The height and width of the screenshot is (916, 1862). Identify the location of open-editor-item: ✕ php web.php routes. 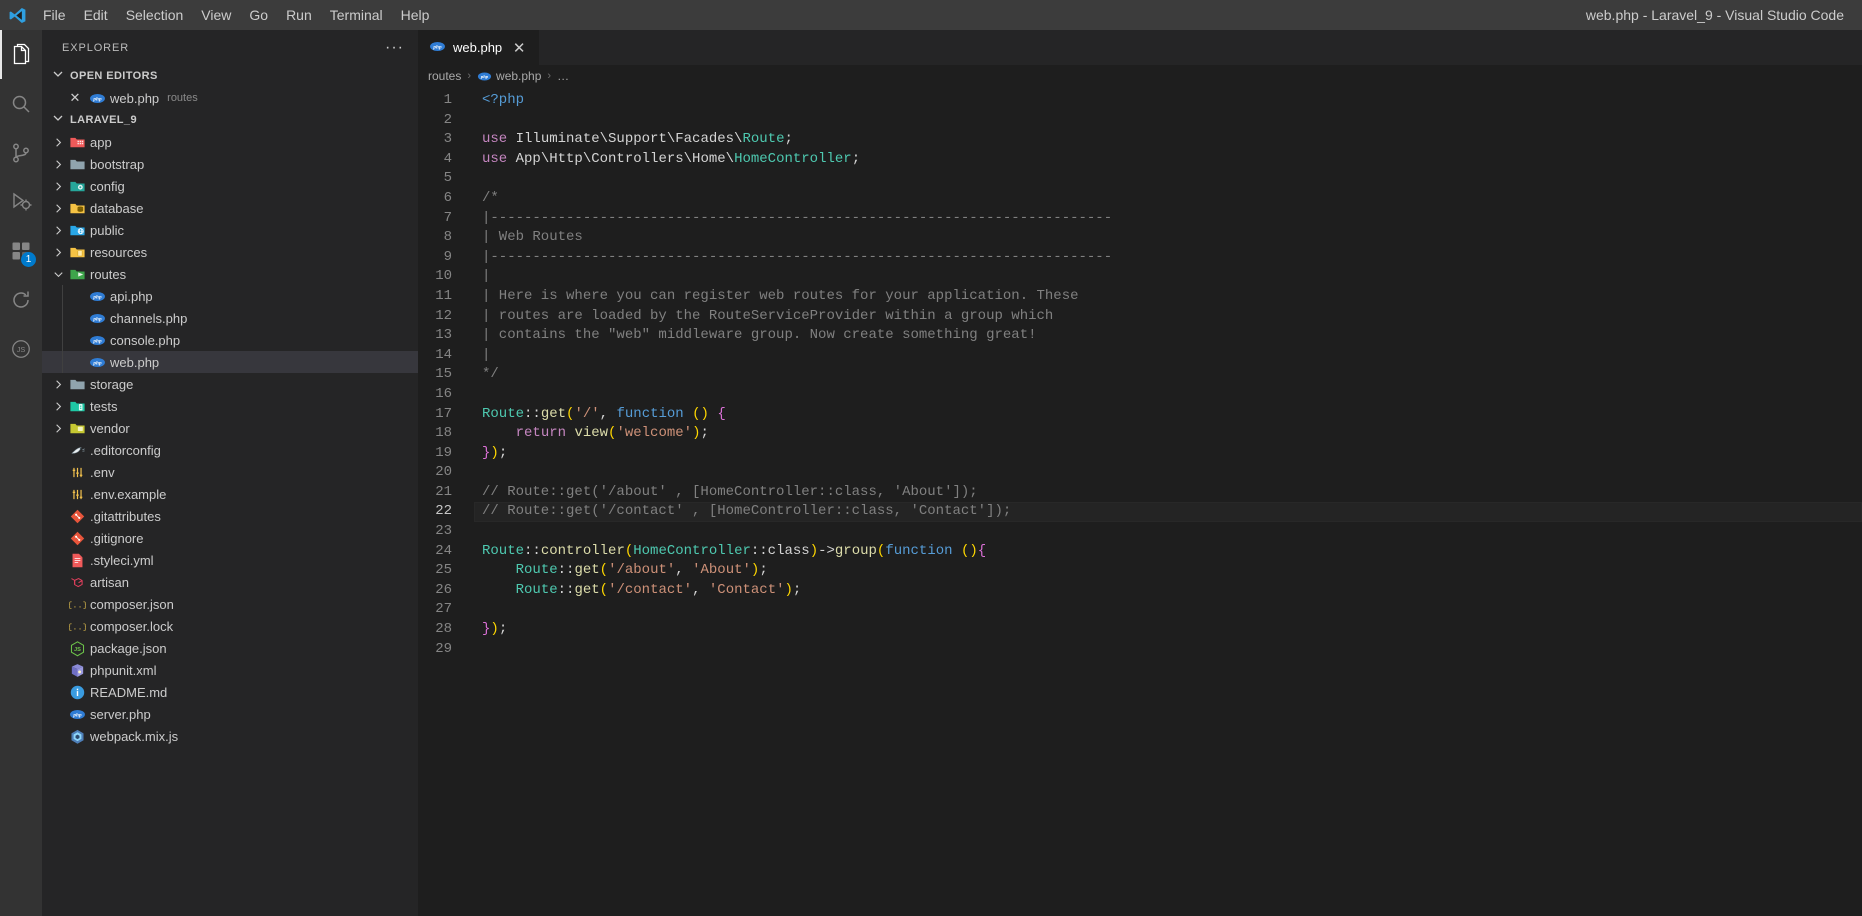
(230, 98).